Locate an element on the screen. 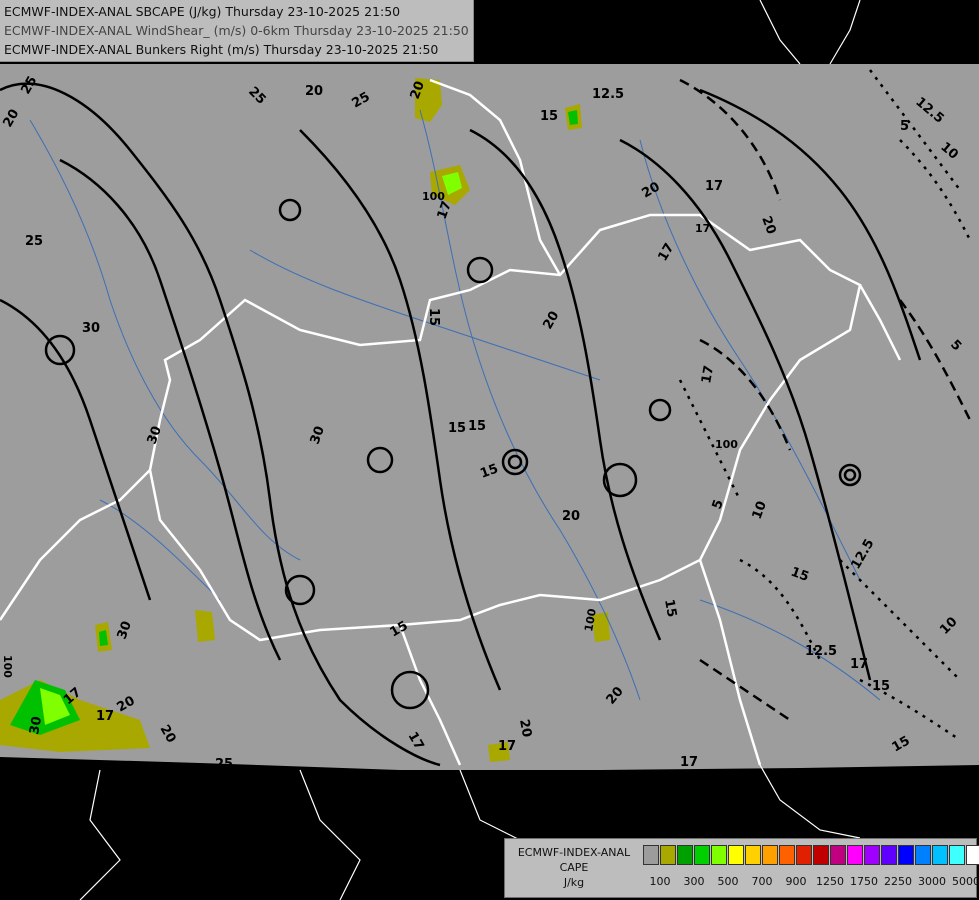 The width and height of the screenshot is (979, 900). legend-tick-label: 100 is located at coordinates (660, 881).